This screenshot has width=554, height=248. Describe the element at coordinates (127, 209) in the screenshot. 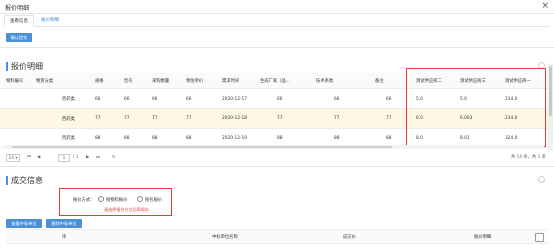

I see `validation-error: 请选择报价方式后再保存` at that location.